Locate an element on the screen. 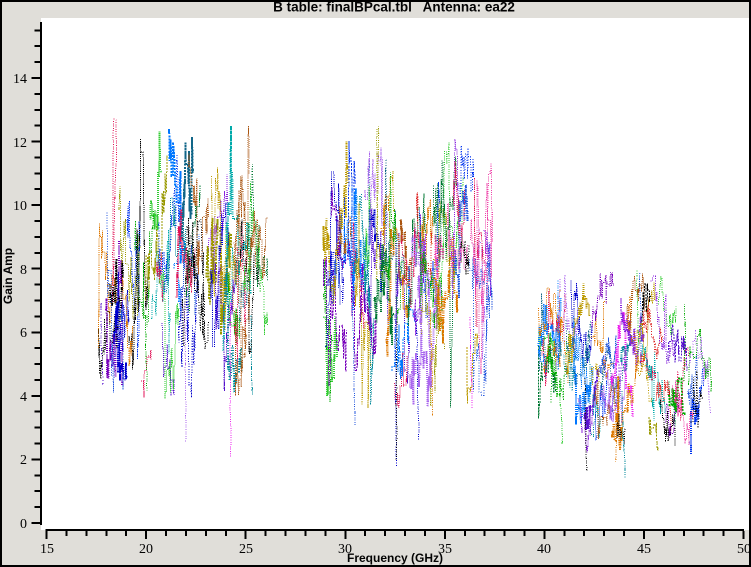 Image resolution: width=751 pixels, height=567 pixels. svg-text: 40 is located at coordinates (544, 549).